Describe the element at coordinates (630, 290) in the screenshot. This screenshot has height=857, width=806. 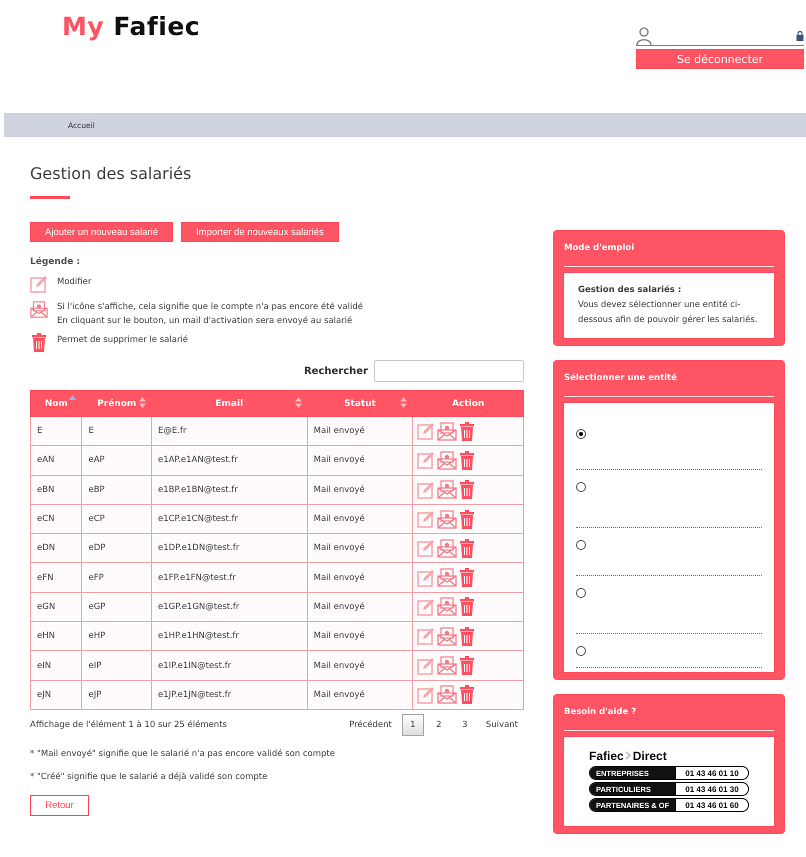
I see `help-heading: Gestion des salariés :` at that location.